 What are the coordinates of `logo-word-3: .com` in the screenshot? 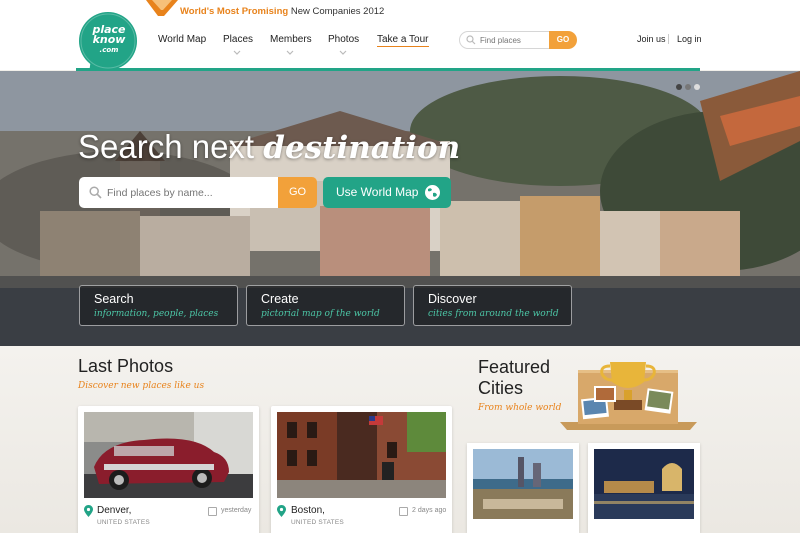 It's located at (109, 50).